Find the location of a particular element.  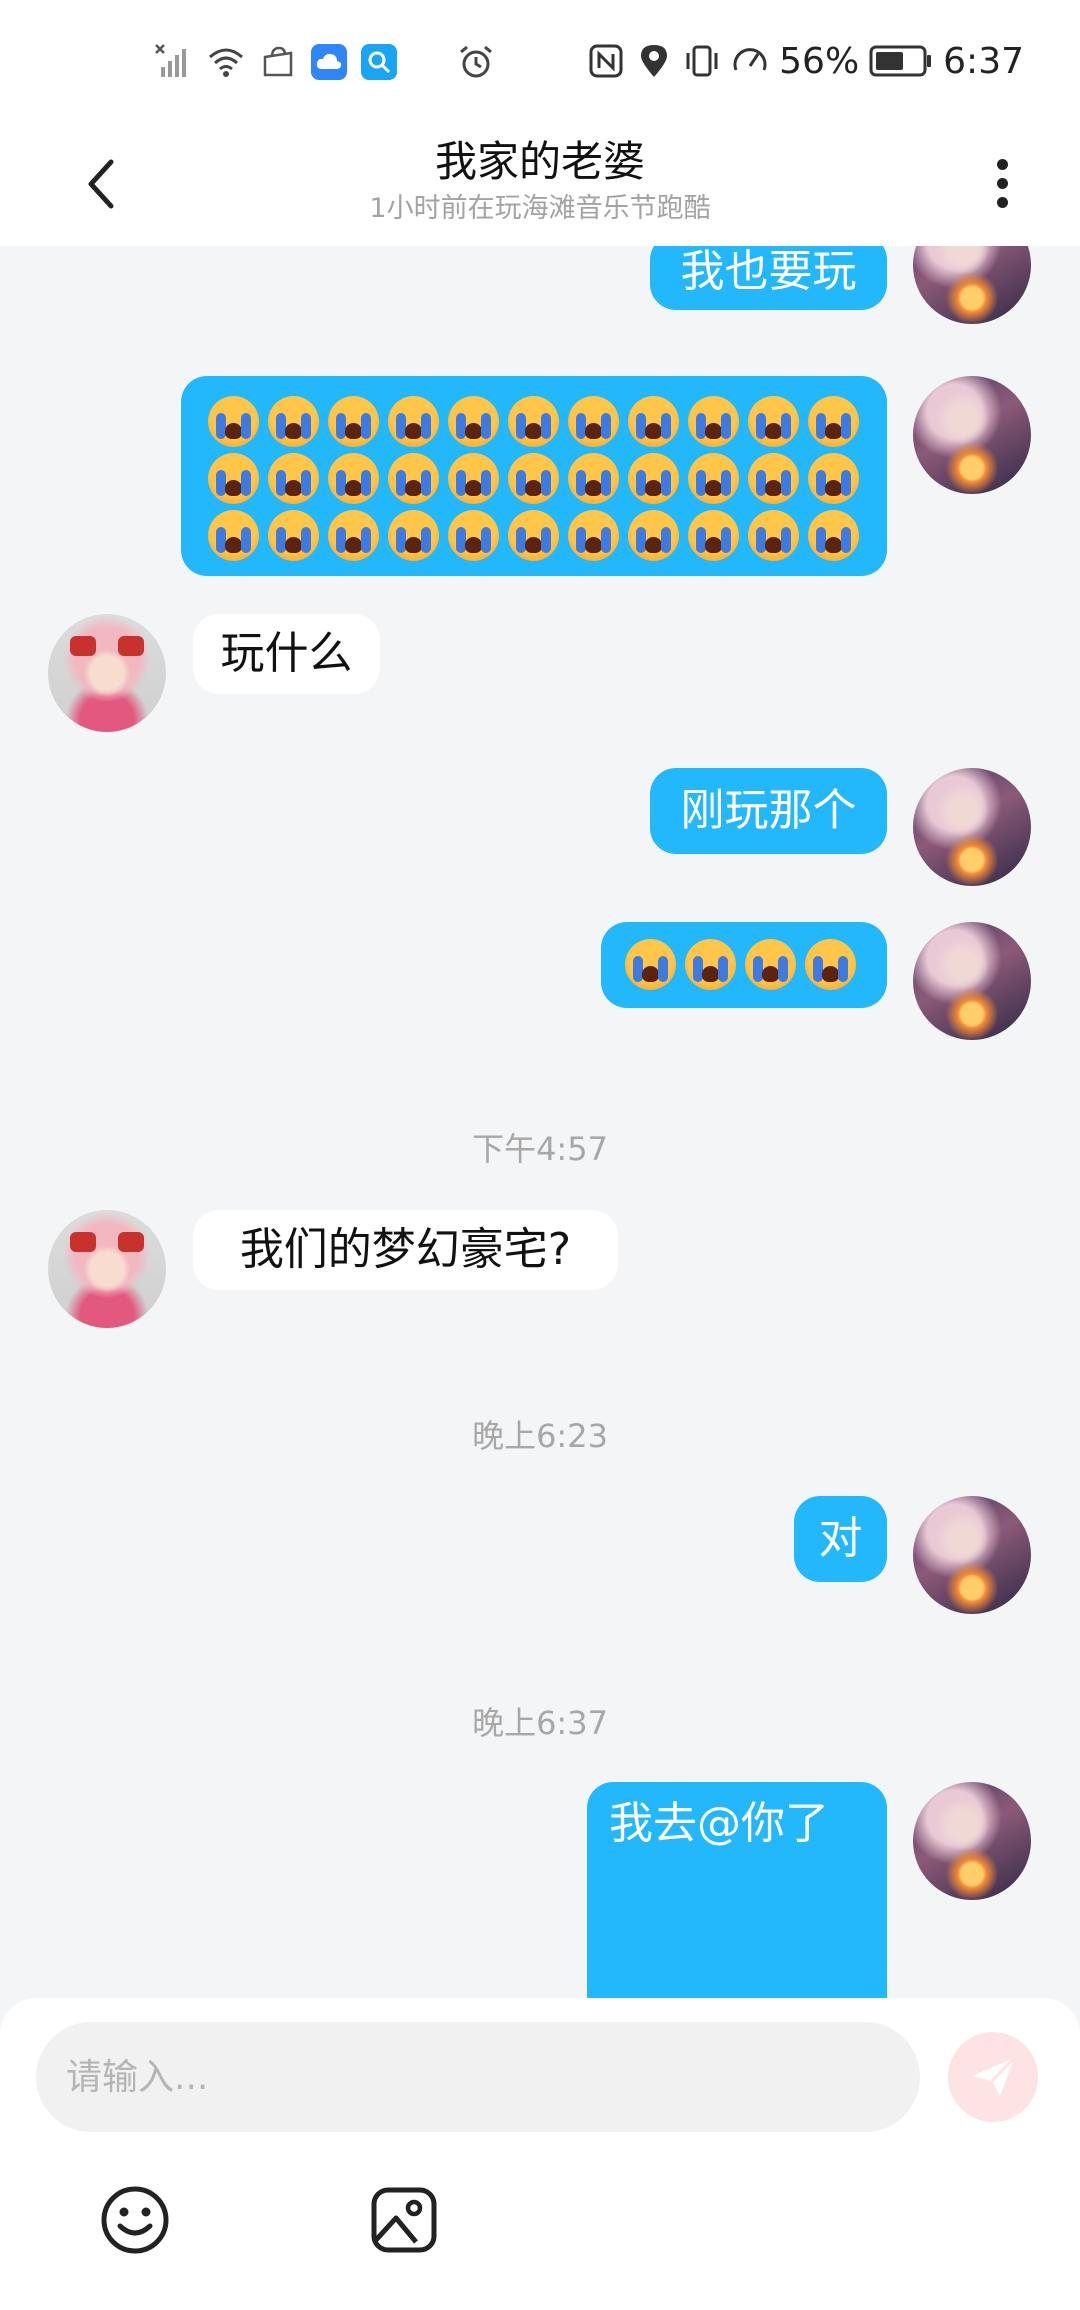

my-message-bubble: 我也要玩 is located at coordinates (768, 278).